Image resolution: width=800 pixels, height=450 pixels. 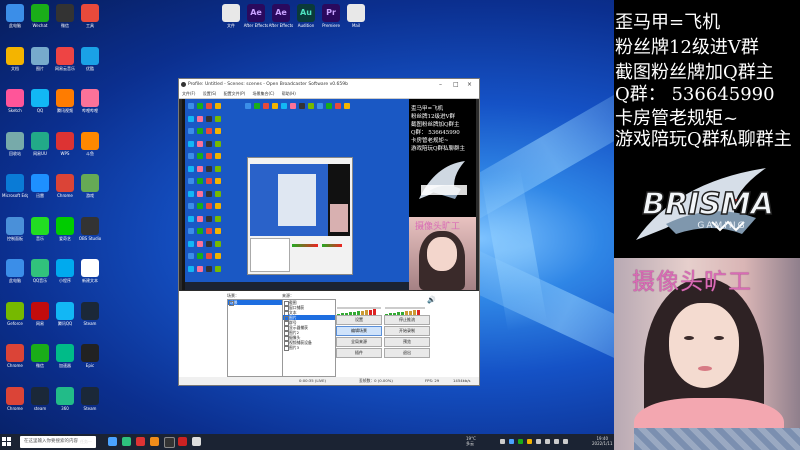 What do you see at coordinates (602, 441) in the screenshot?
I see `clock: 19:40 2022/1/11` at bounding box center [602, 441].